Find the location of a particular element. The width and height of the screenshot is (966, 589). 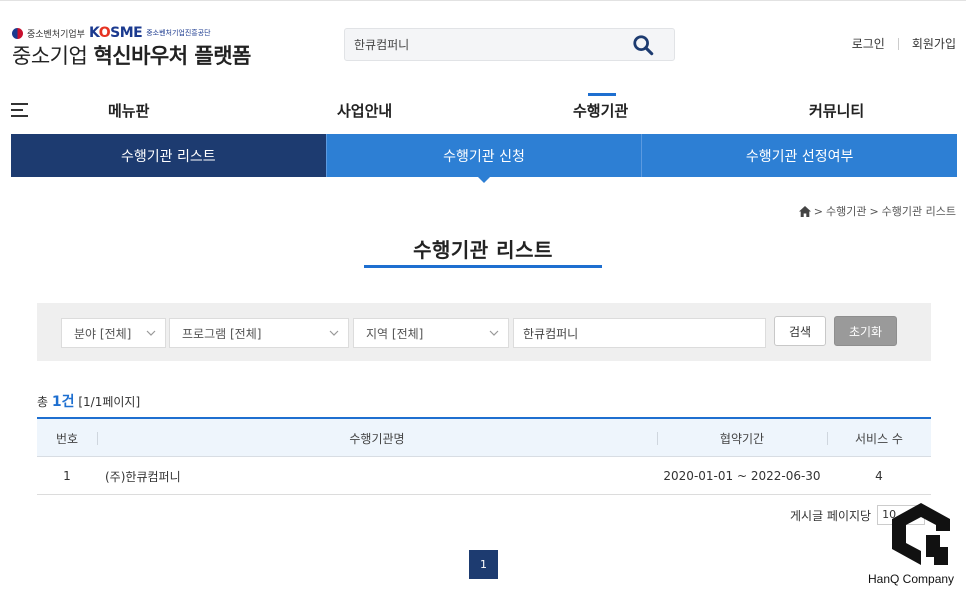

cell-services: 4 is located at coordinates (879, 476).